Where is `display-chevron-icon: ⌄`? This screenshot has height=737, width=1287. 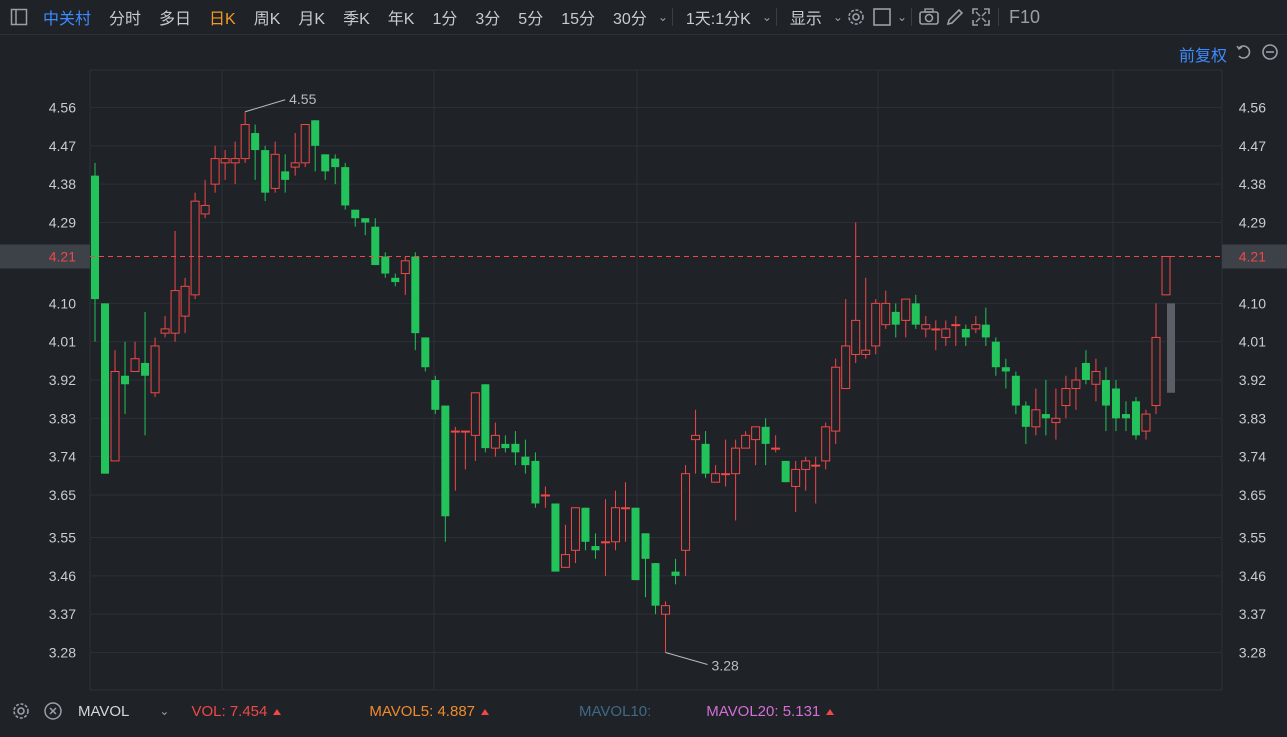
display-chevron-icon: ⌄ is located at coordinates (838, 17).